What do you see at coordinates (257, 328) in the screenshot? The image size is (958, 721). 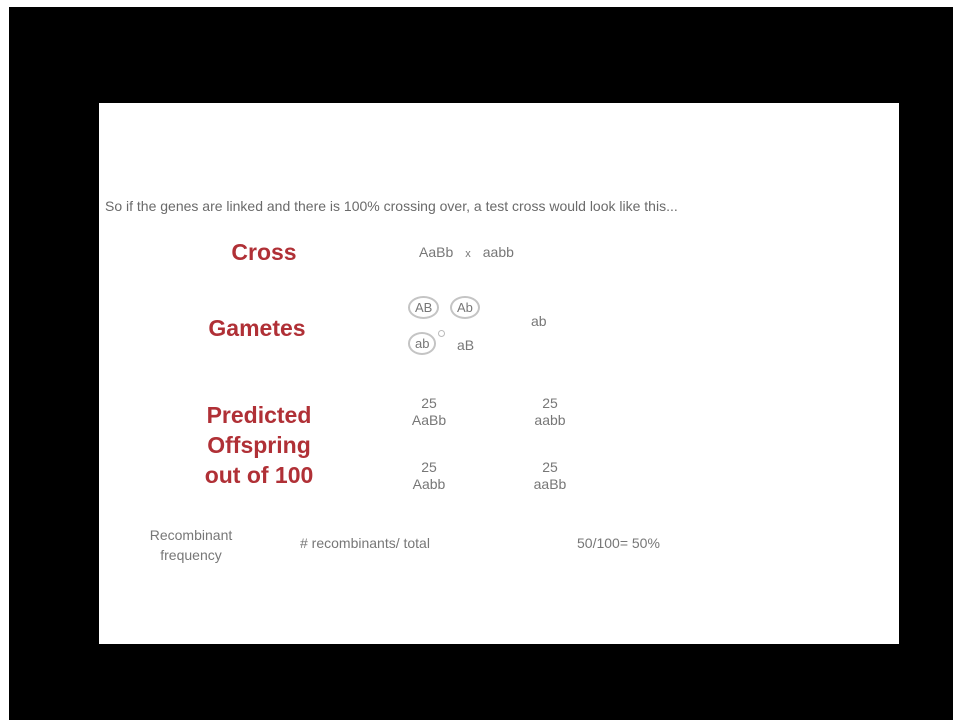 I see `gametes-label: Gametes` at bounding box center [257, 328].